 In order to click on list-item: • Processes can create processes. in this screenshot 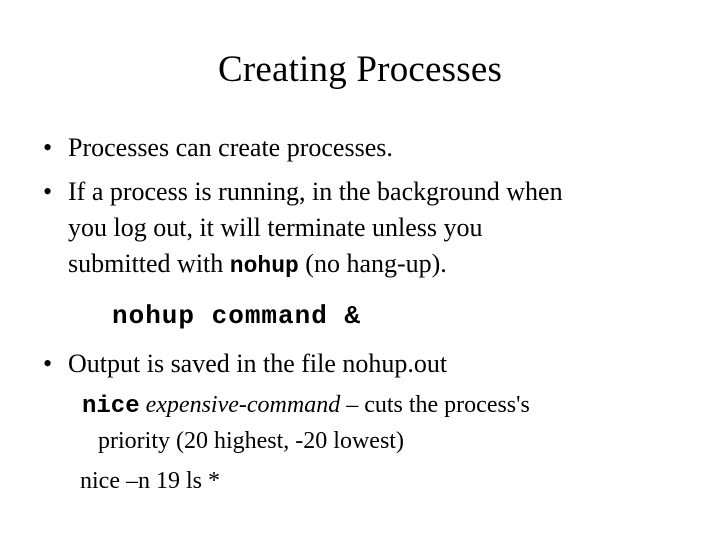, I will do `click(360, 148)`.